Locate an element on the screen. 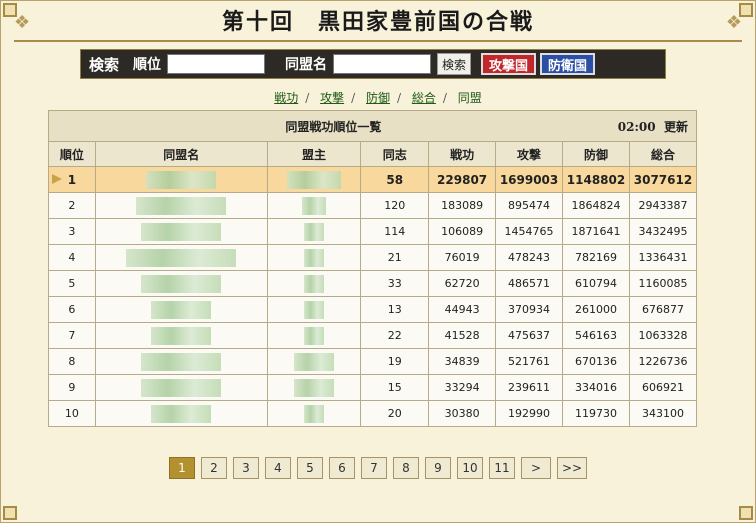 Image resolution: width=756 pixels, height=523 pixels. page-3-button: 3 is located at coordinates (246, 468).